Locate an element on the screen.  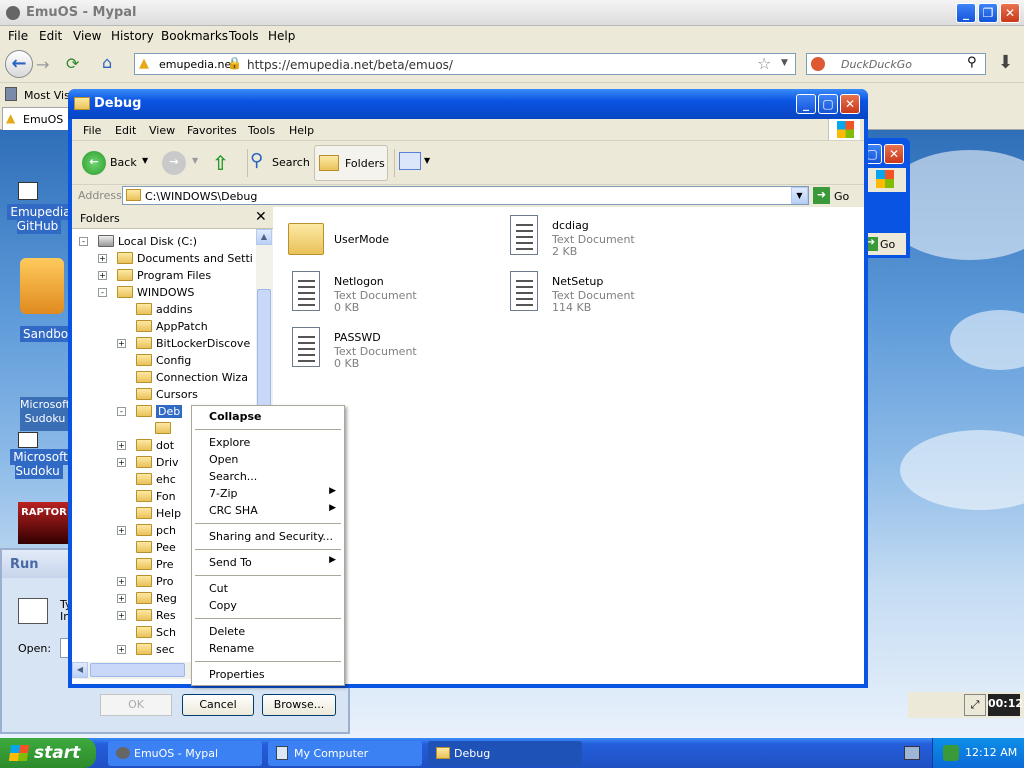
menu-help: Help is located at coordinates (281, 36).